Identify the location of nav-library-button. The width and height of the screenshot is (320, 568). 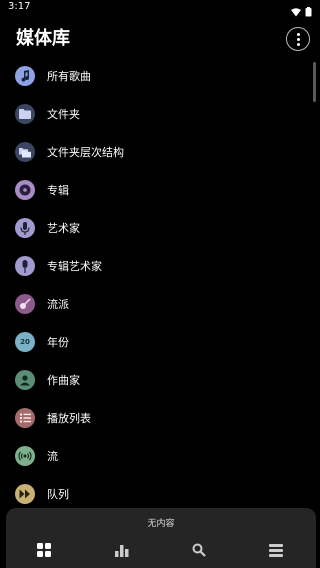
(44, 551).